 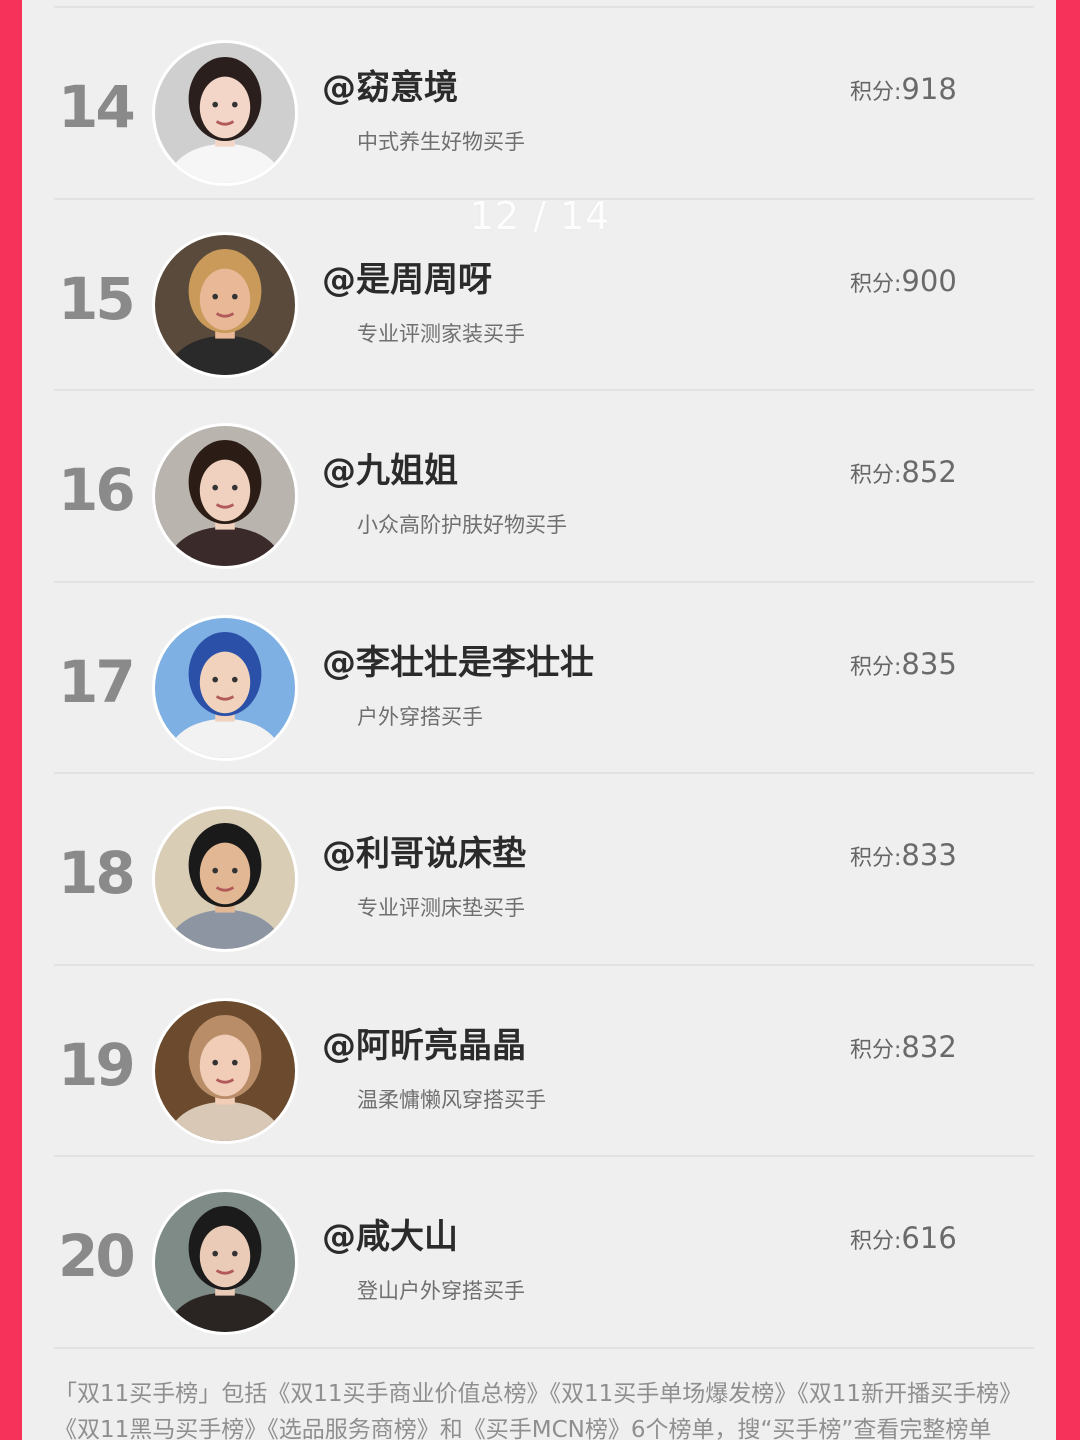 What do you see at coordinates (462, 525) in the screenshot?
I see `buyer-description: 小众高阶护肤好物买手` at bounding box center [462, 525].